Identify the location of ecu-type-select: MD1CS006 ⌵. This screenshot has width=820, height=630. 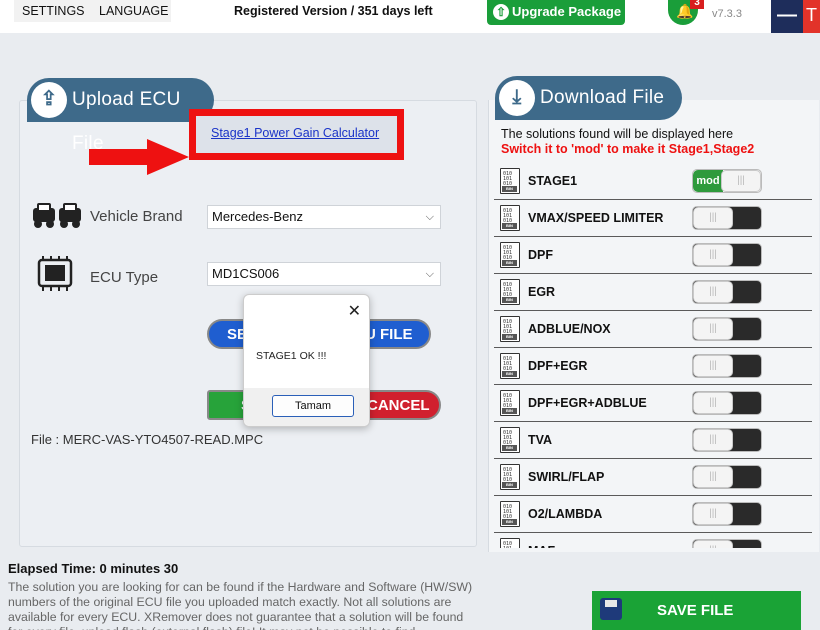
(324, 274).